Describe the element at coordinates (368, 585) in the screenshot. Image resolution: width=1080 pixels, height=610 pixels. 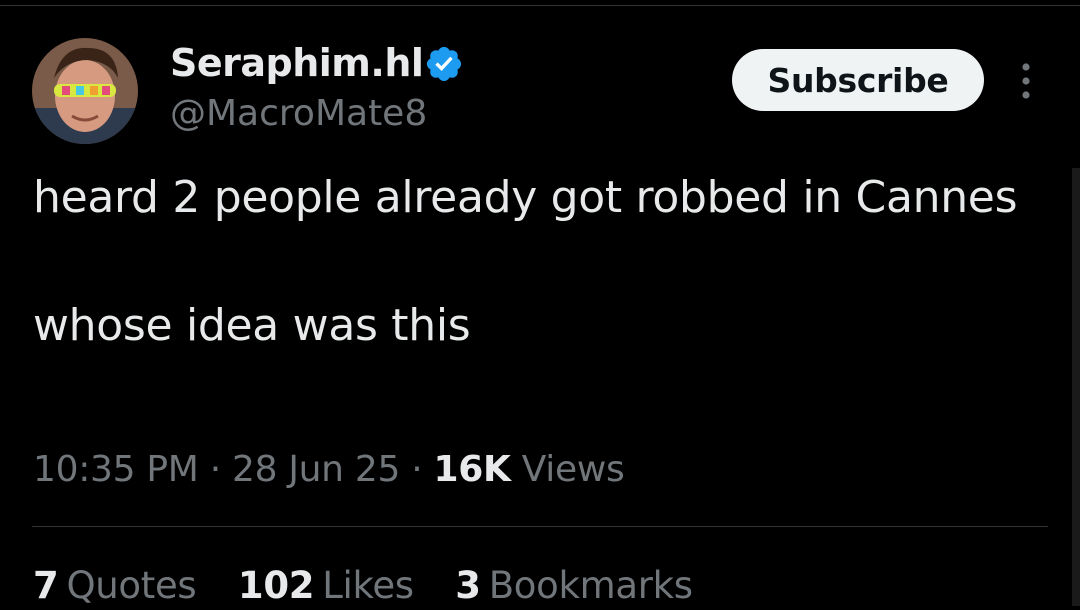
I see `likes-label: Likes` at that location.